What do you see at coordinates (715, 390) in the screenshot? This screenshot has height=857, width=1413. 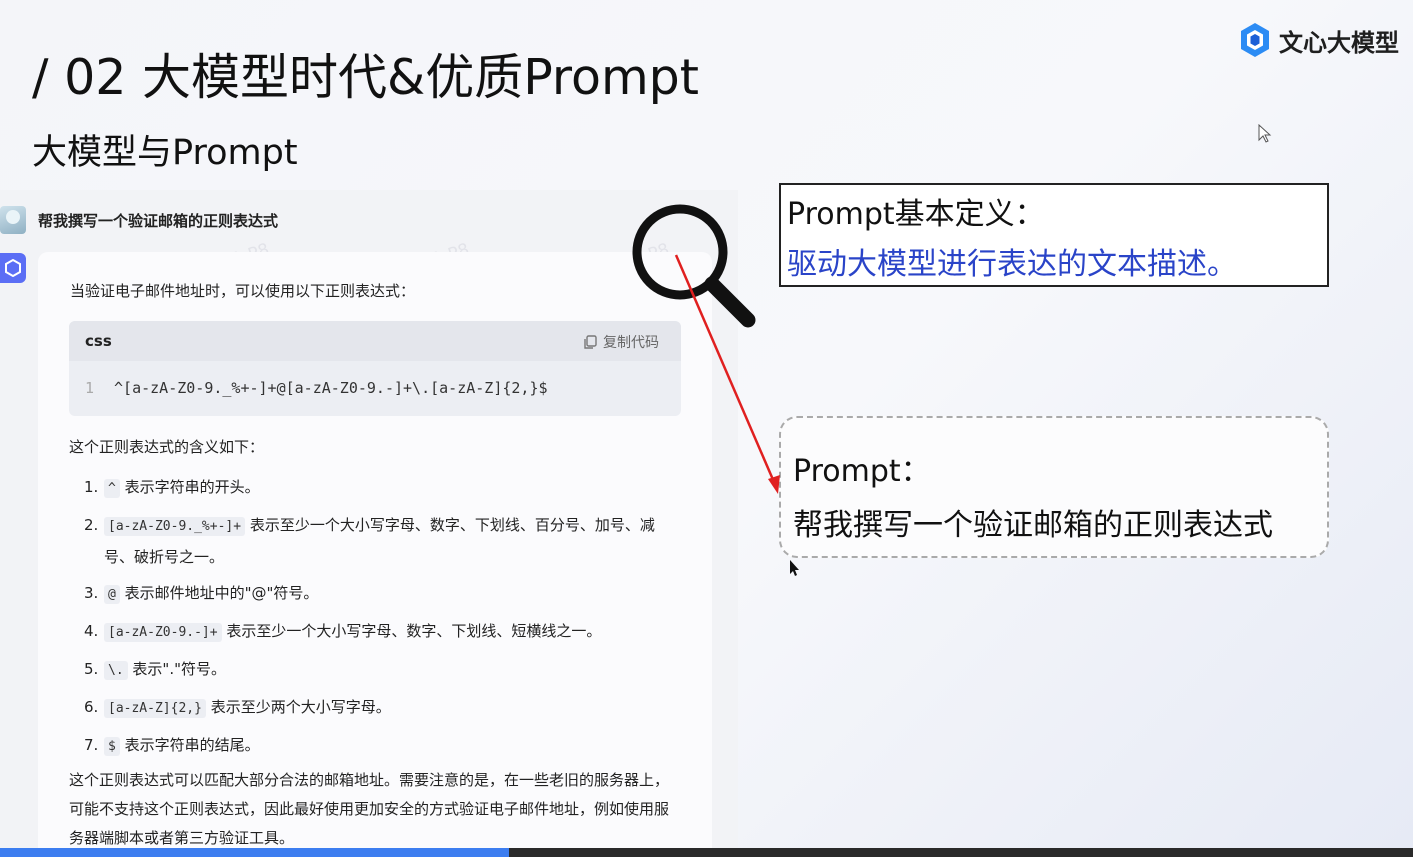 I see `annotation-overlay` at bounding box center [715, 390].